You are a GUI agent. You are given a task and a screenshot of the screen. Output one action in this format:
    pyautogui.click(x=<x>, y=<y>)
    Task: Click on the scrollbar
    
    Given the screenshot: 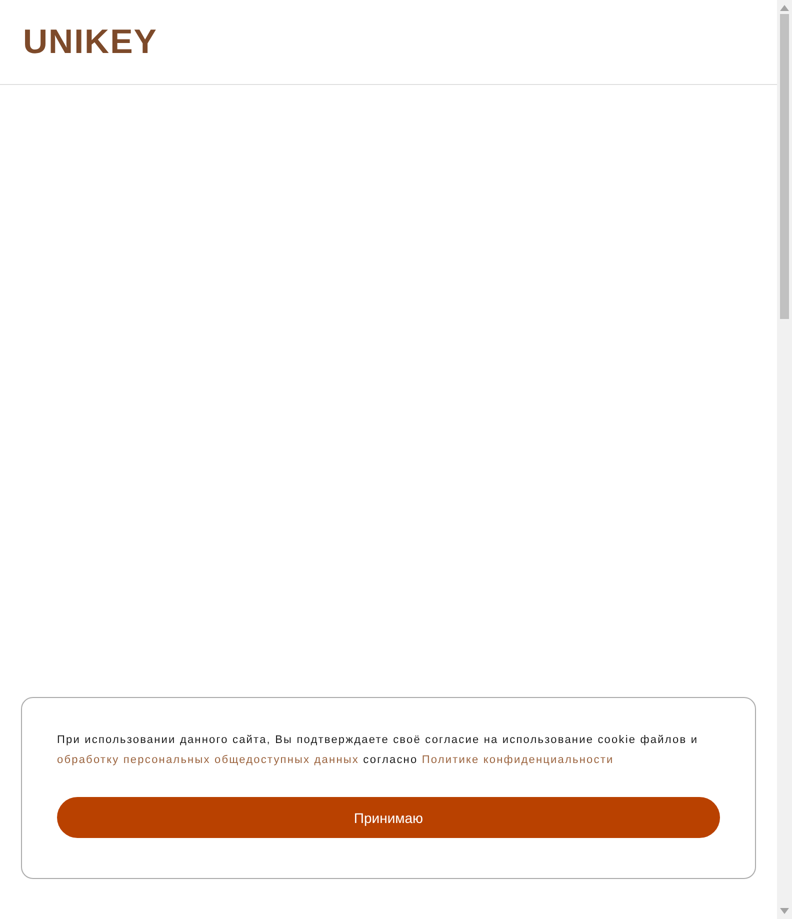 What is the action you would take?
    pyautogui.click(x=784, y=459)
    